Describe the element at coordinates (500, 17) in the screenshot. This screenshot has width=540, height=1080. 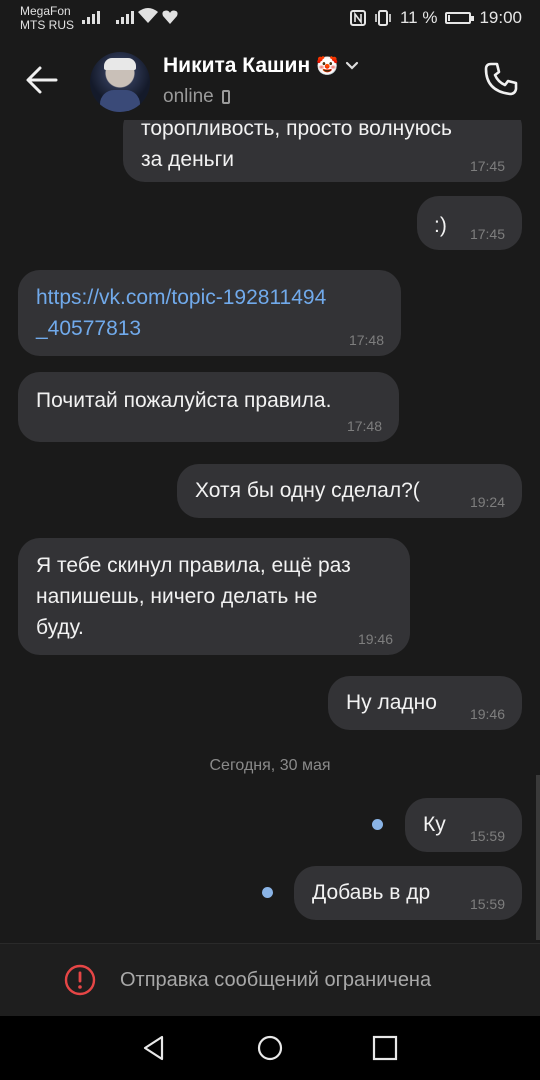
I see `clock: 19:00` at that location.